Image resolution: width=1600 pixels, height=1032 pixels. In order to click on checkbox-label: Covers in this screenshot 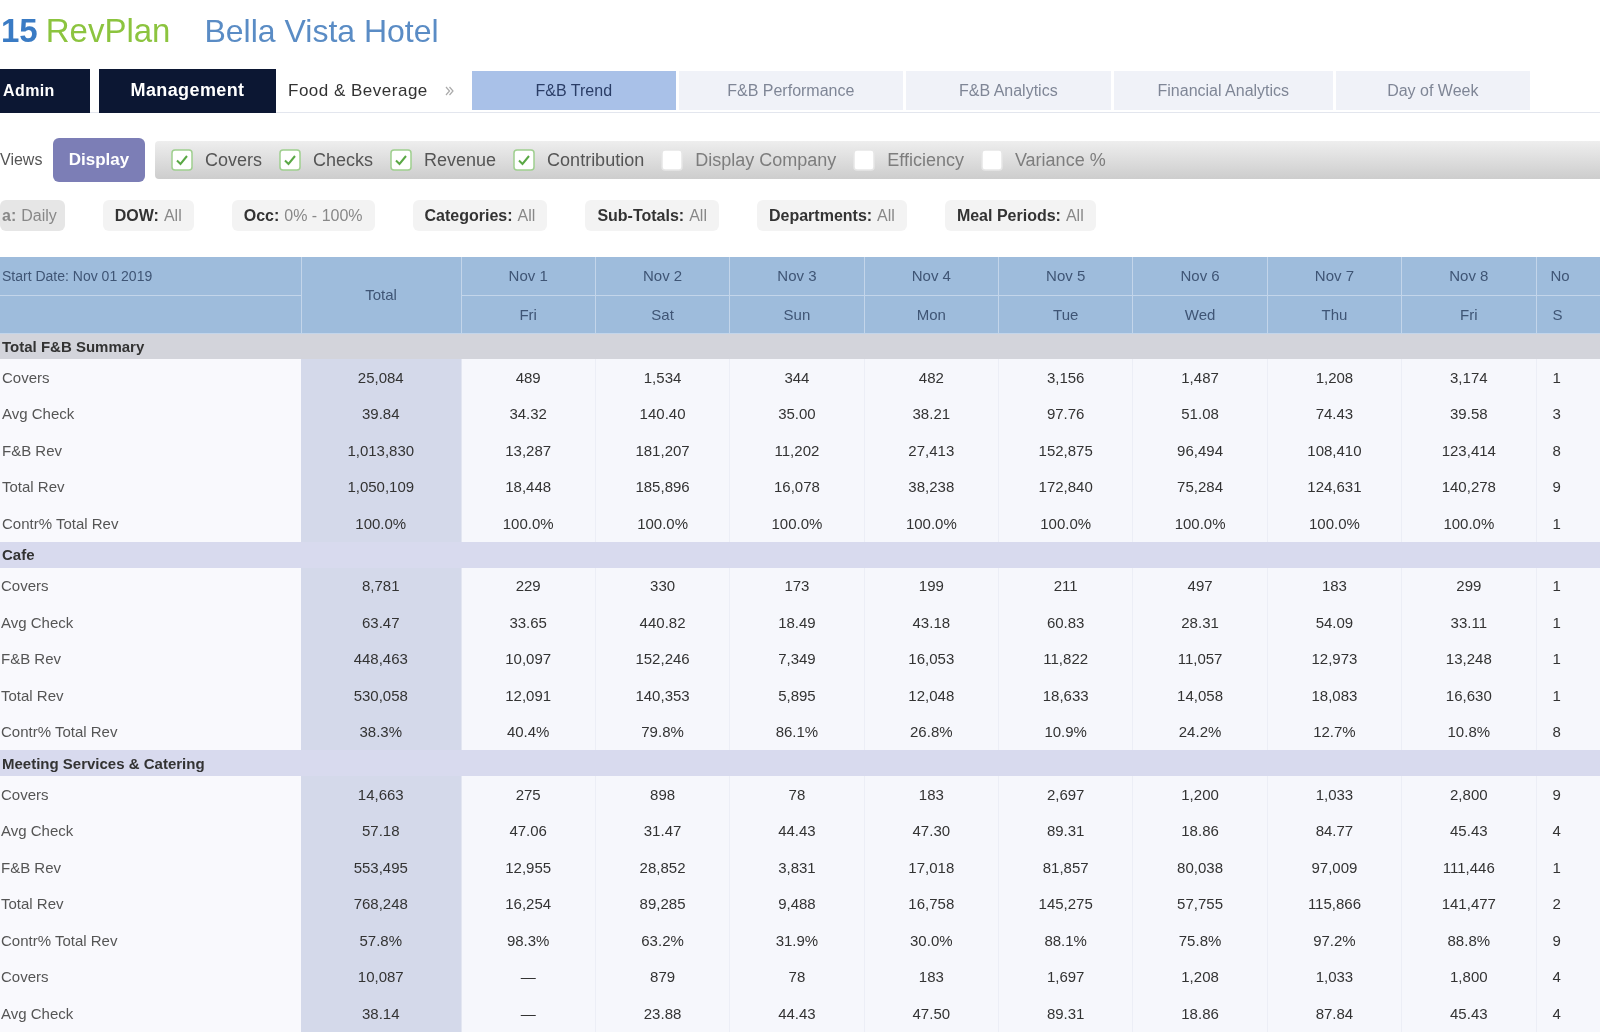, I will do `click(233, 160)`.